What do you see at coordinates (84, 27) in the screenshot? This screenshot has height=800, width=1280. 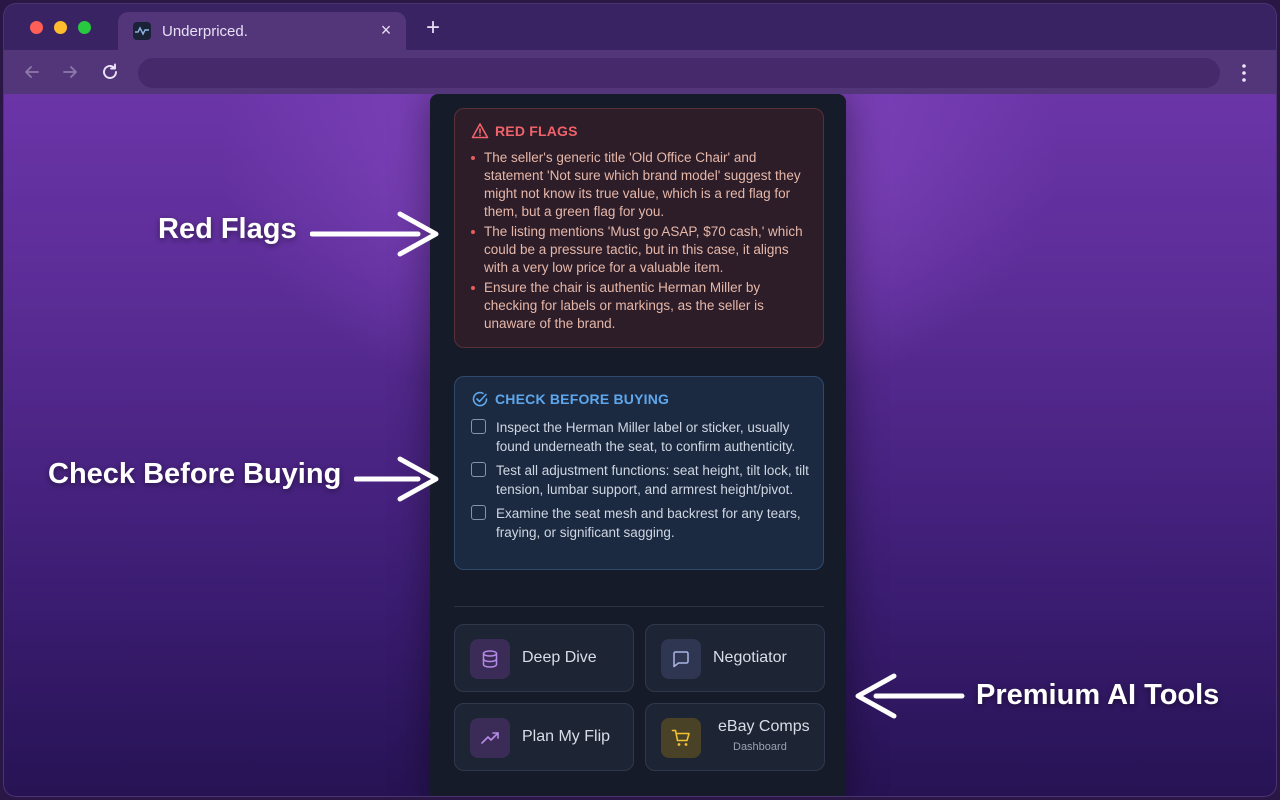 I see `maximize-window-button` at bounding box center [84, 27].